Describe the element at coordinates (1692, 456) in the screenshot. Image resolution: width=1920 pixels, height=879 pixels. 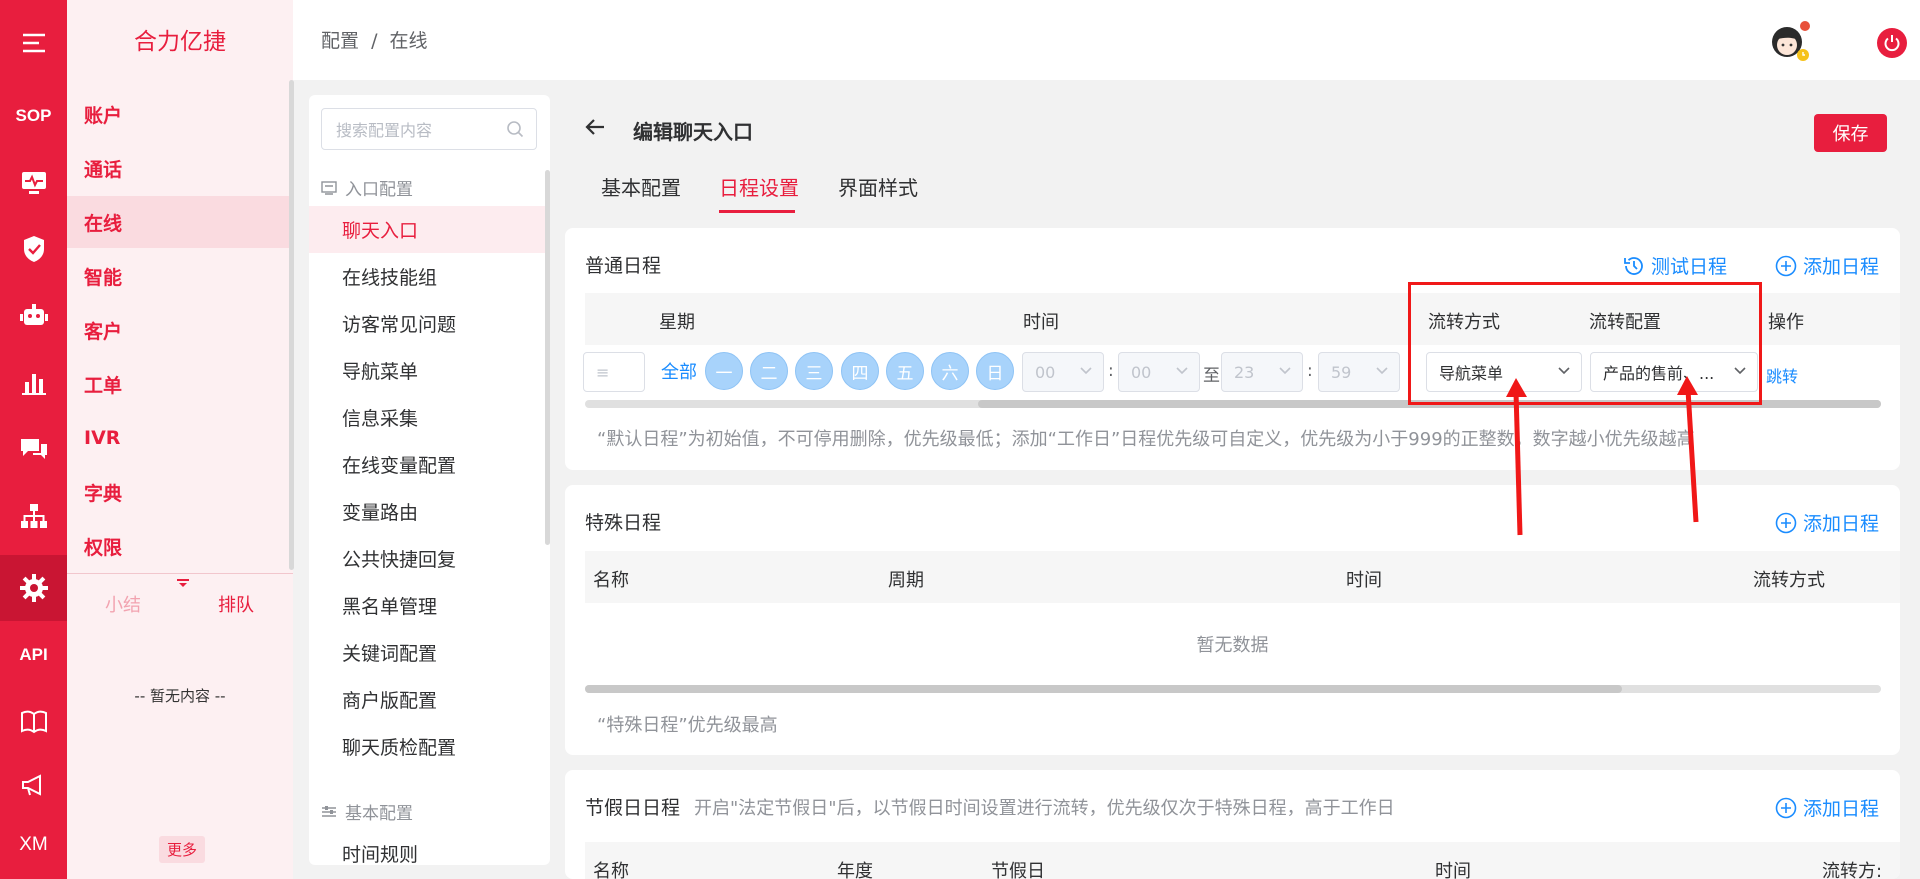
I see `annotation-arrow-right` at that location.